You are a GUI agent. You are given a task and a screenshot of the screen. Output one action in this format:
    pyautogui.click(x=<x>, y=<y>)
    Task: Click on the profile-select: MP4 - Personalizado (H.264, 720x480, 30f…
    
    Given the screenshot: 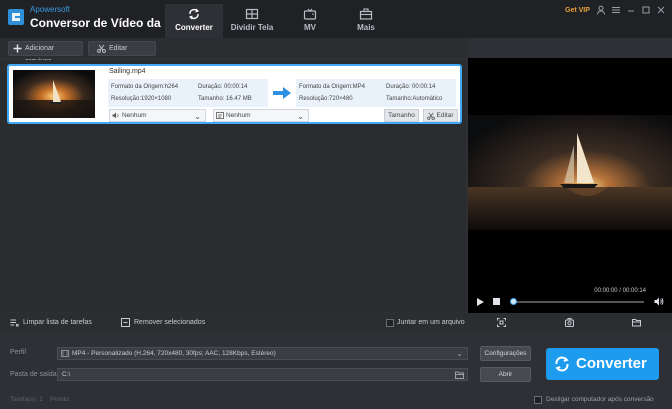 What is the action you would take?
    pyautogui.click(x=262, y=353)
    